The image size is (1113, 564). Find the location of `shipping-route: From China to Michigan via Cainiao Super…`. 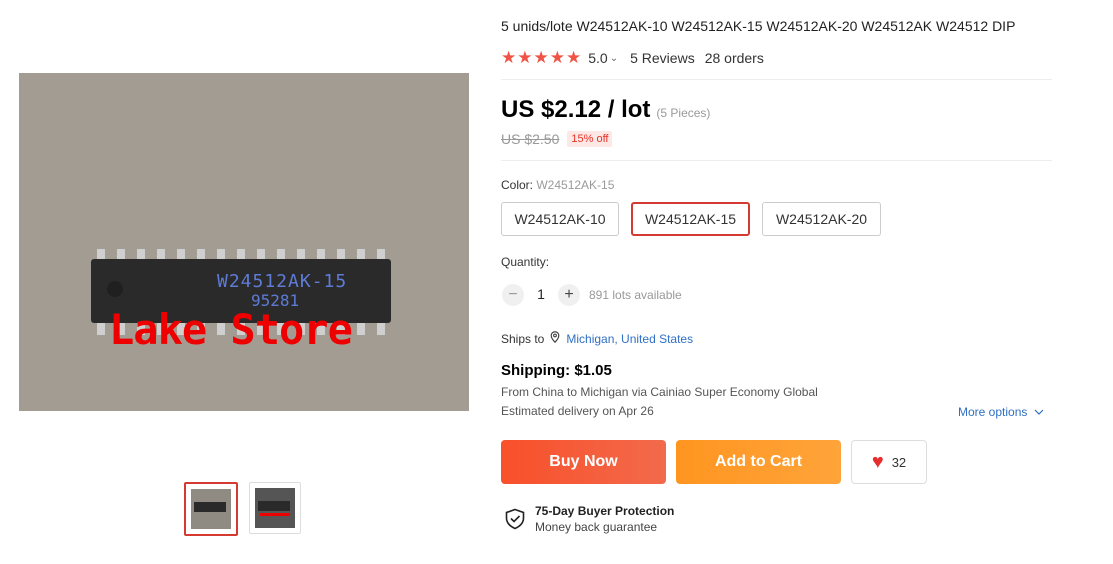

shipping-route: From China to Michigan via Cainiao Super… is located at coordinates (659, 392).